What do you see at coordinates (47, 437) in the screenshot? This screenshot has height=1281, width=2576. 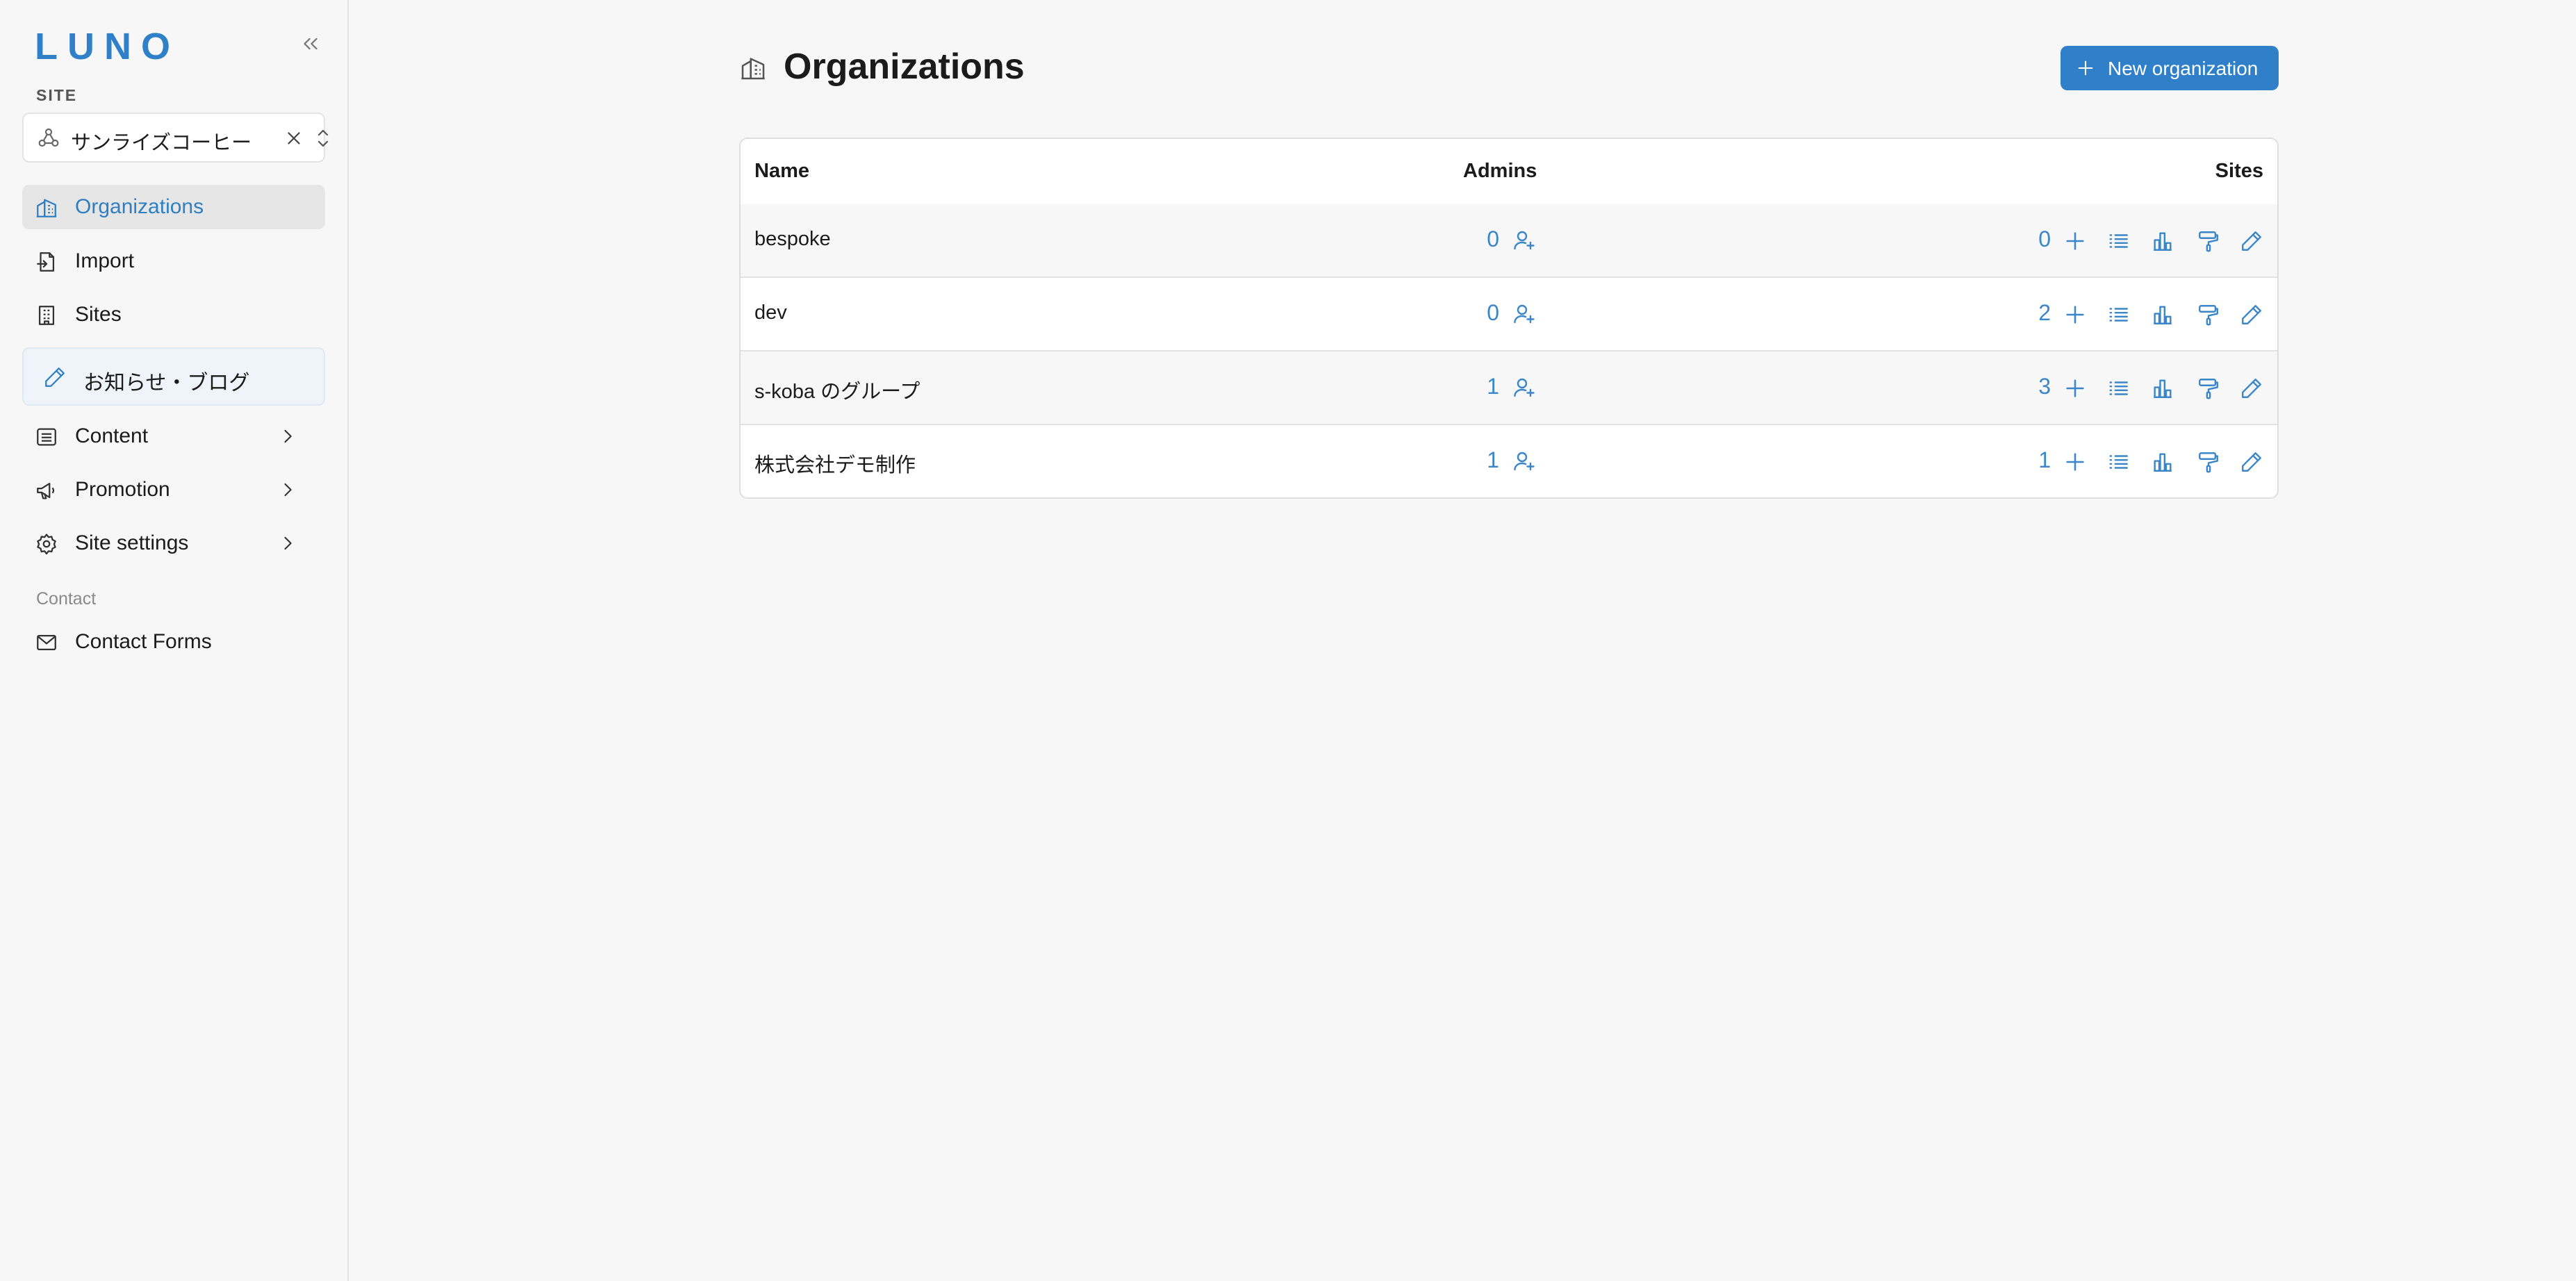 I see `list-box-icon` at bounding box center [47, 437].